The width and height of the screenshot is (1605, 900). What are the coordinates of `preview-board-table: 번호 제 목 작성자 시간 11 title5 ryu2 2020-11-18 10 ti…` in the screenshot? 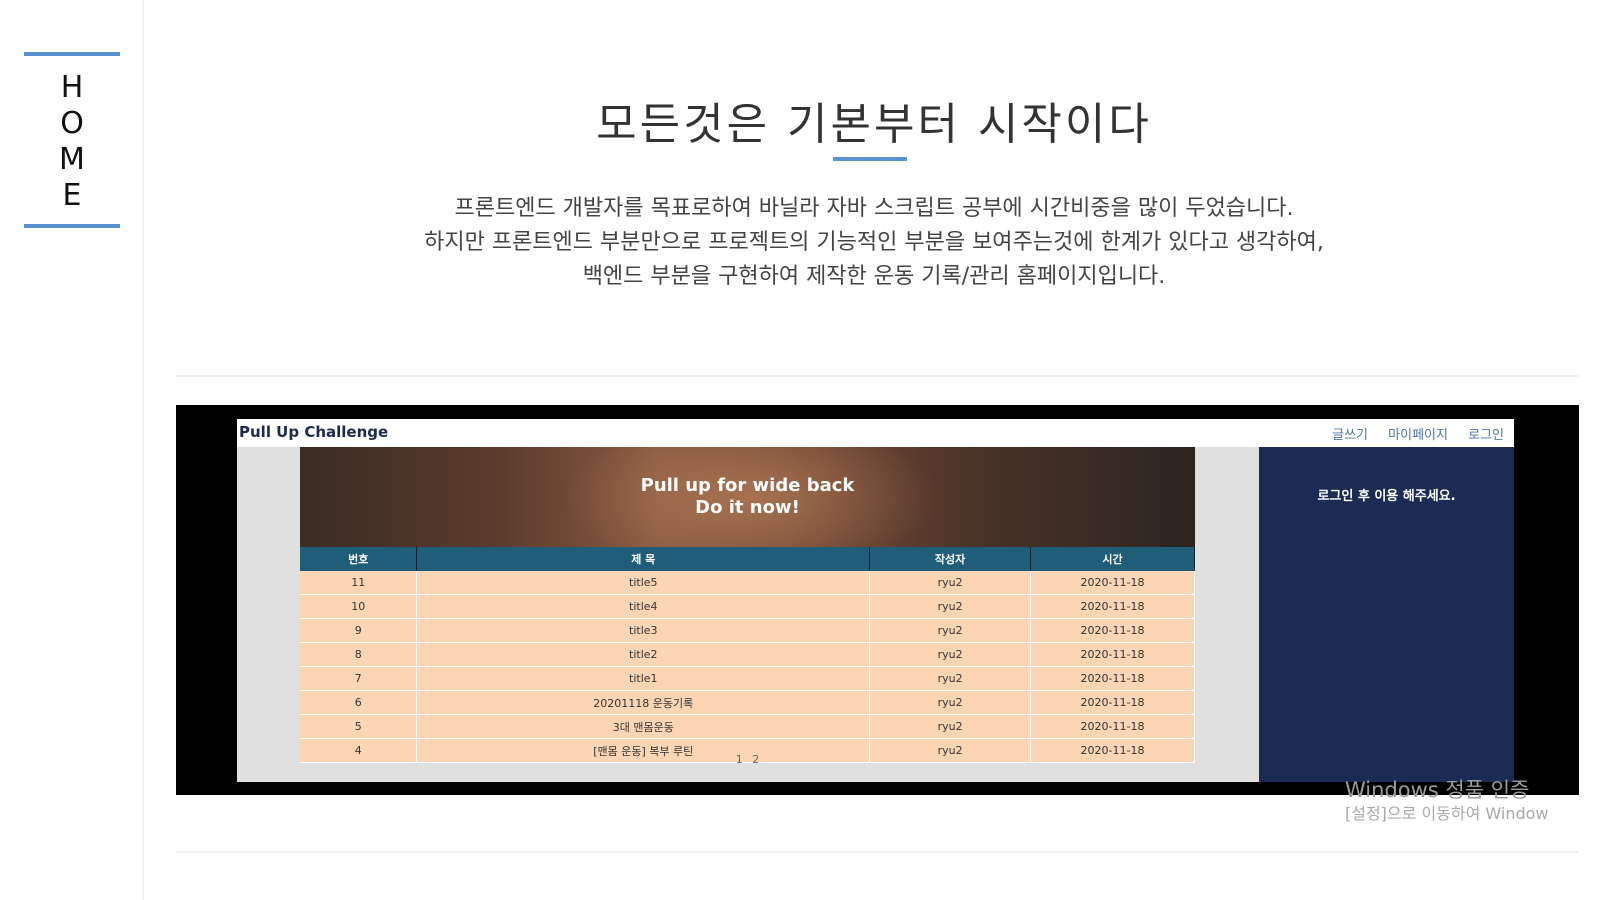 It's located at (747, 655).